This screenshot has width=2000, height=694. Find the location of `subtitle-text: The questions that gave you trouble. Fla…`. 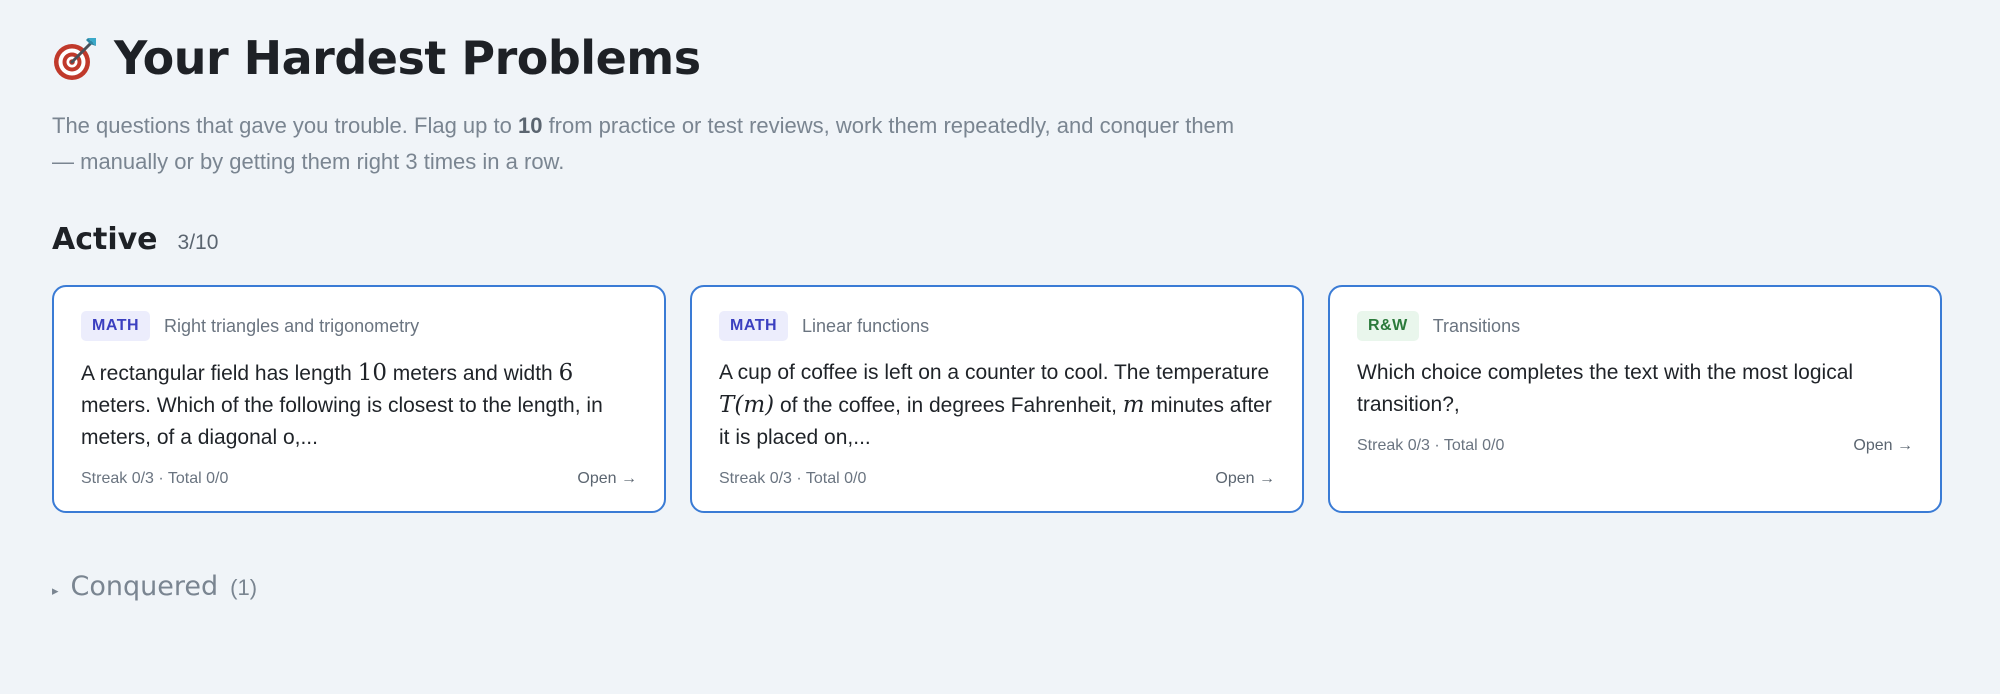

subtitle-text: The questions that gave you trouble. Fla… is located at coordinates (285, 125).